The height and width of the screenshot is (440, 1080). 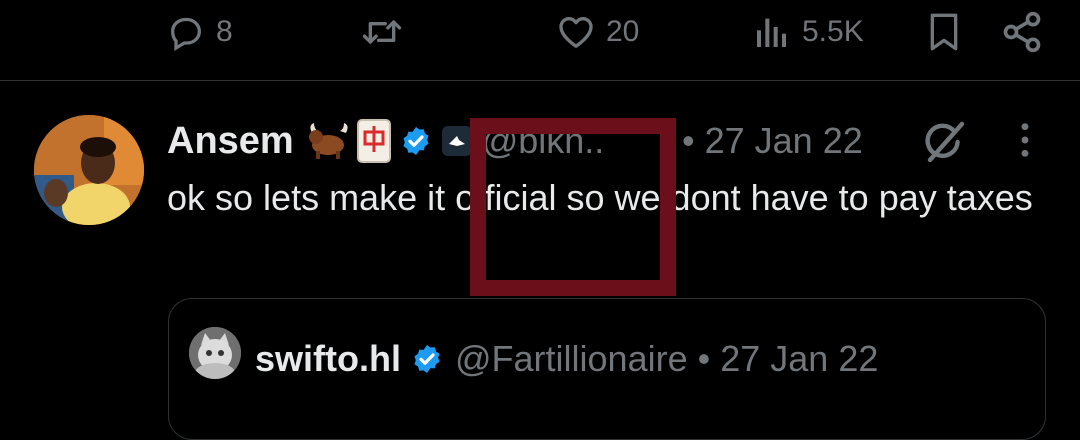 I want to click on bookmark-icon, so click(x=944, y=32).